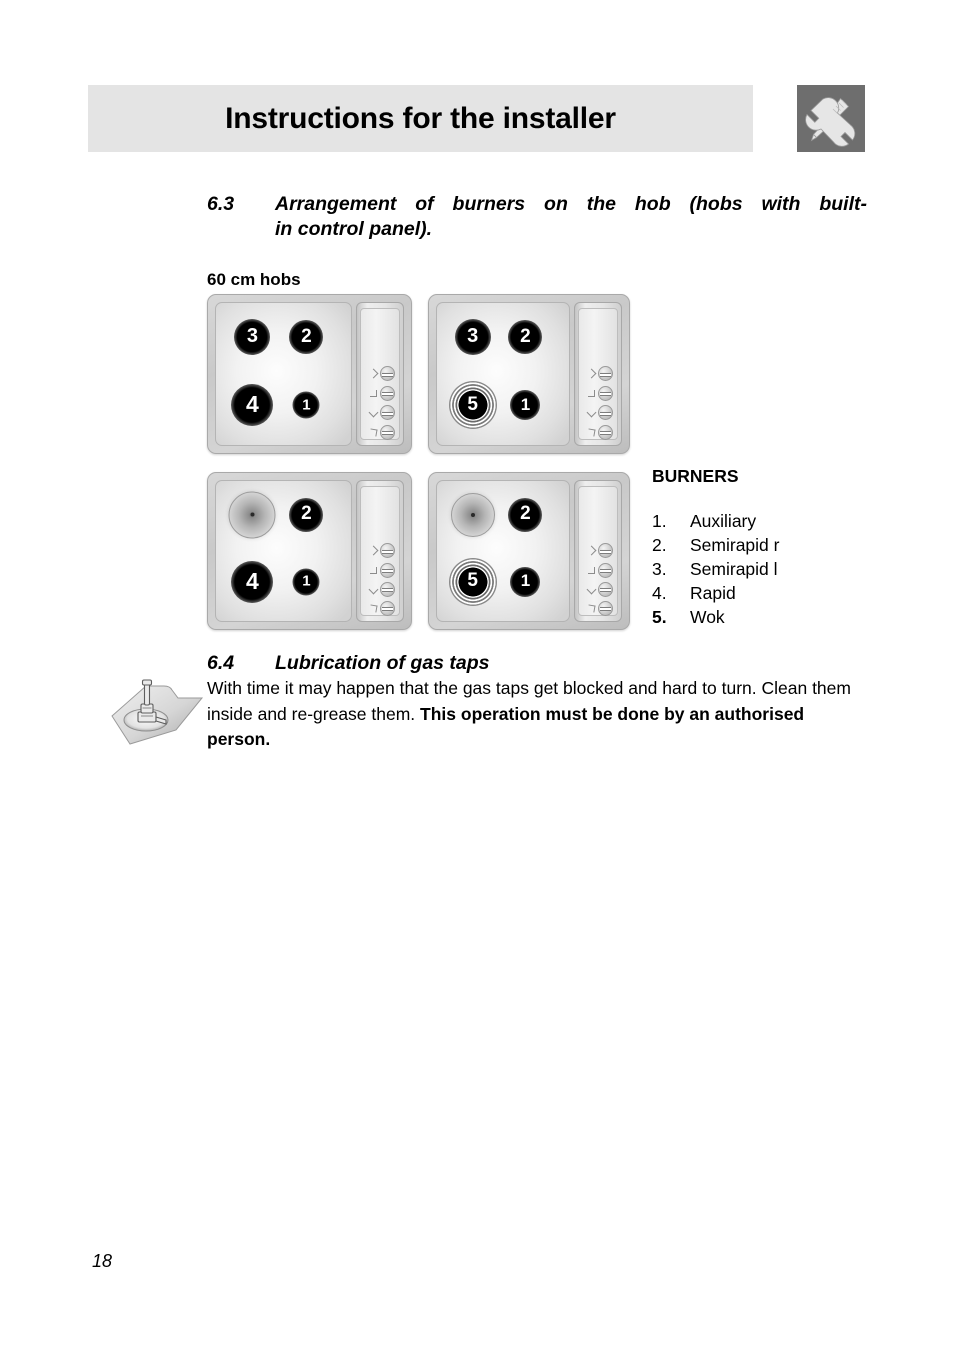 The image size is (954, 1355). I want to click on legend-item-2: 2. Semirapid r, so click(715, 545).